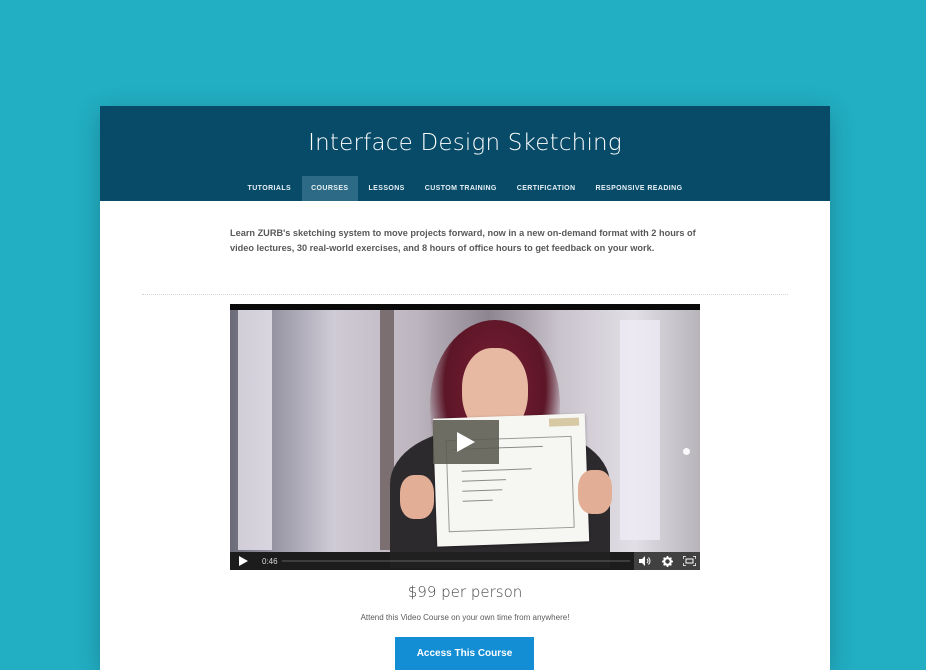 Image resolution: width=926 pixels, height=670 pixels. I want to click on volume-button, so click(645, 561).